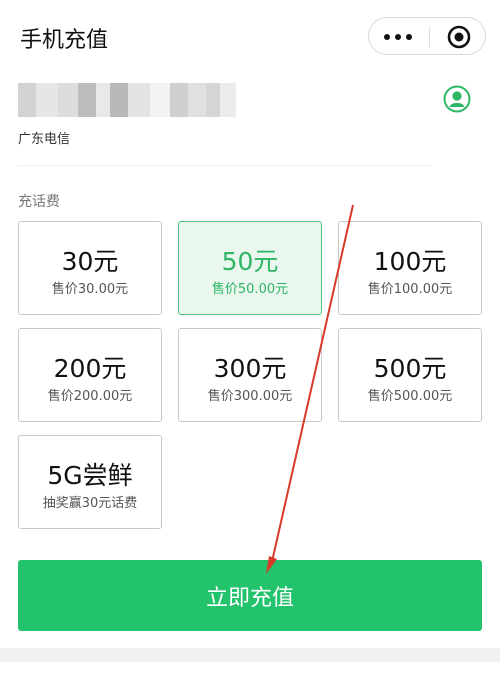 The width and height of the screenshot is (500, 682). I want to click on option-50: 50元 售价50.00元, so click(250, 268).